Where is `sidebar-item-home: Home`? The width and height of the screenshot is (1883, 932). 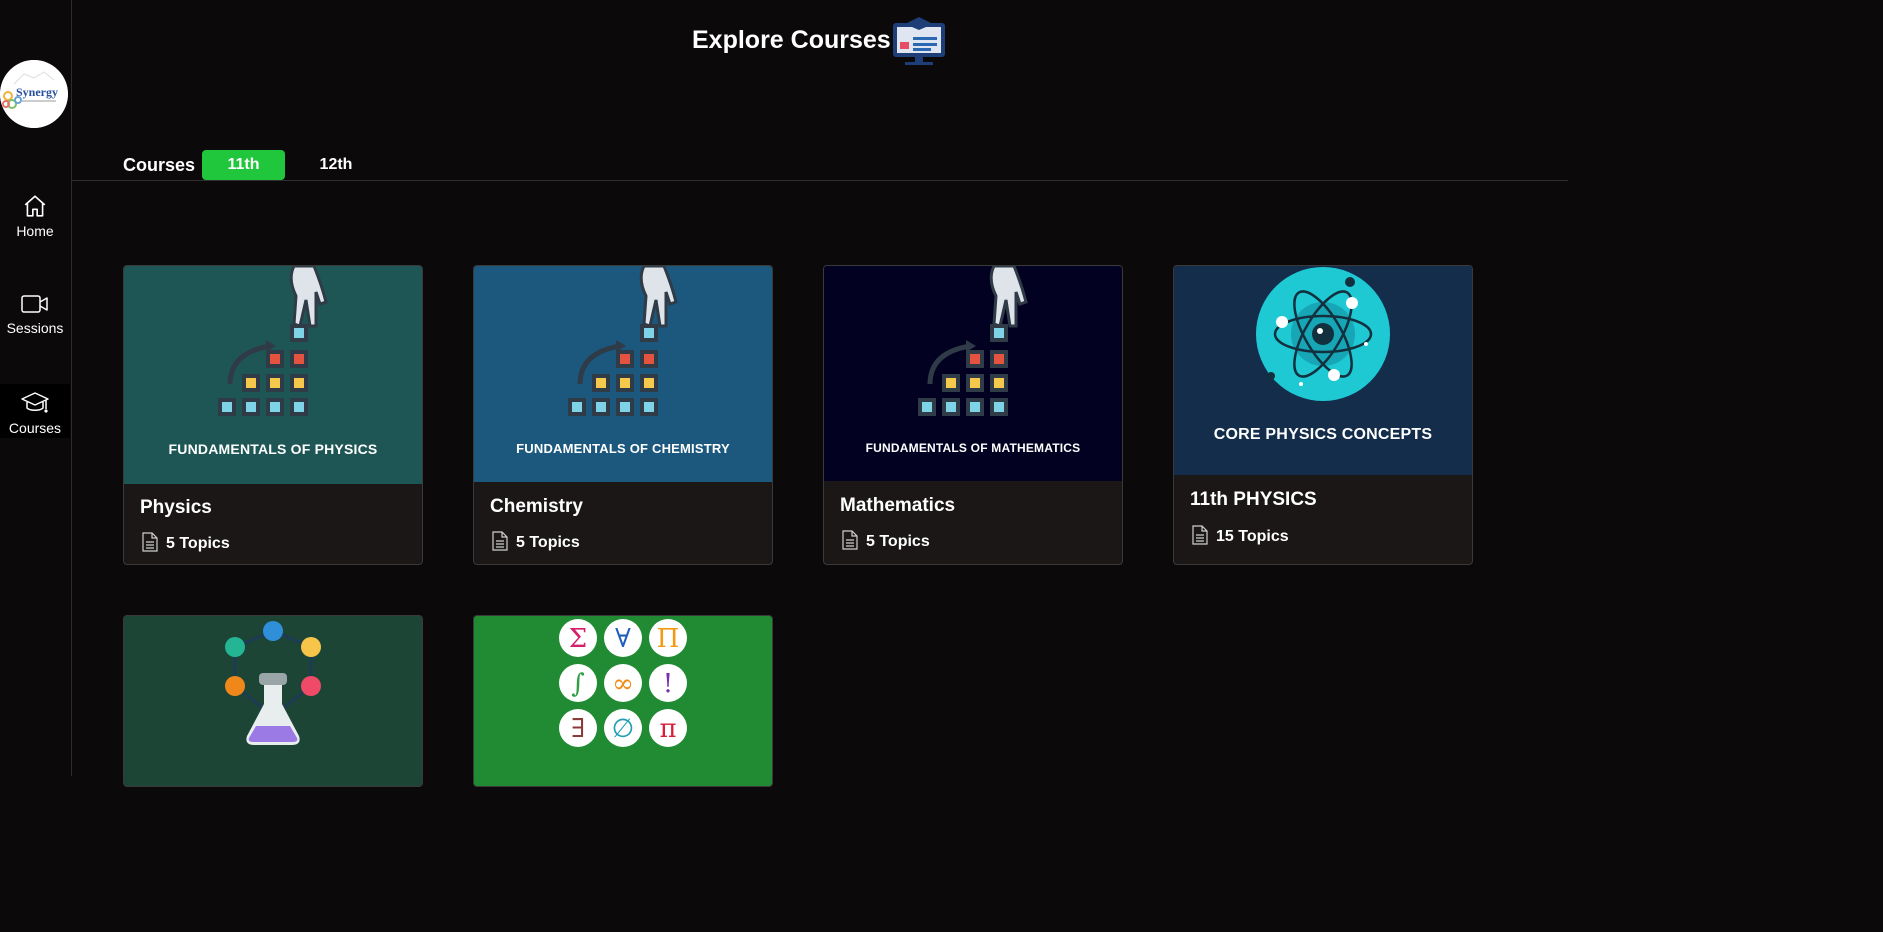
sidebar-item-home: Home is located at coordinates (35, 219).